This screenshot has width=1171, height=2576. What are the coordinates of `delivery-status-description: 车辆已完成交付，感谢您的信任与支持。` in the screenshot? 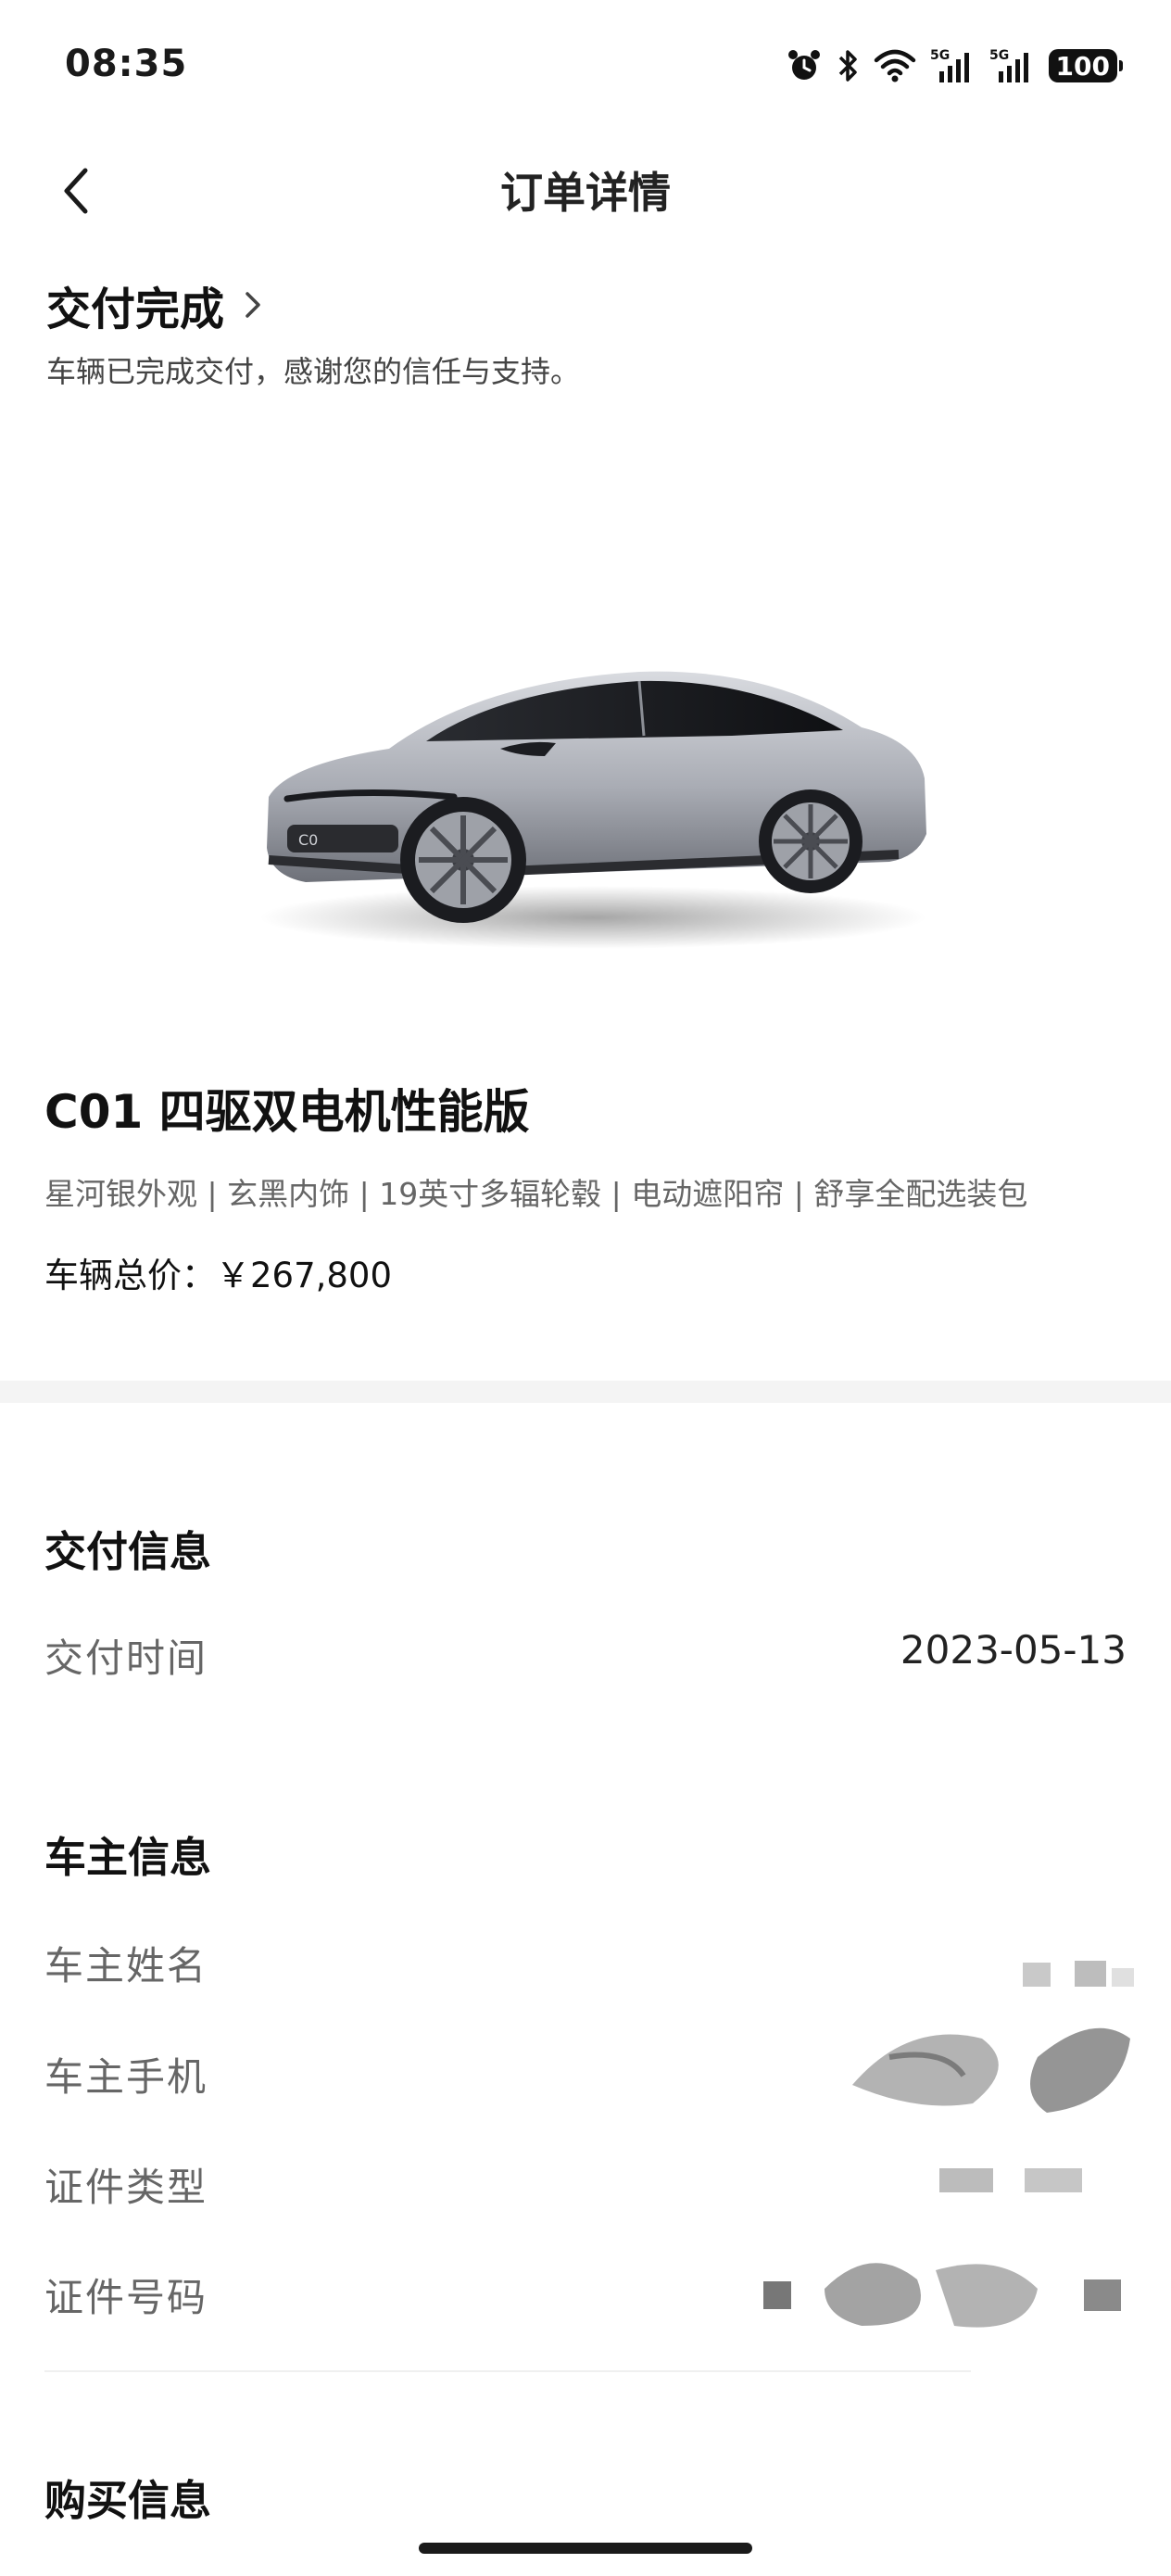 It's located at (314, 372).